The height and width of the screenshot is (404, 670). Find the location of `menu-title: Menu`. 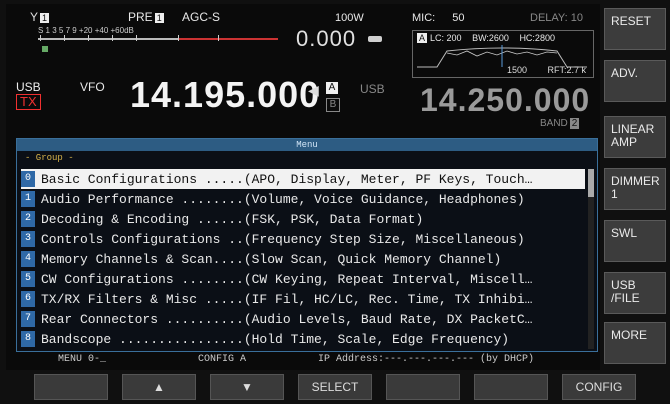

menu-title: Menu is located at coordinates (307, 145).